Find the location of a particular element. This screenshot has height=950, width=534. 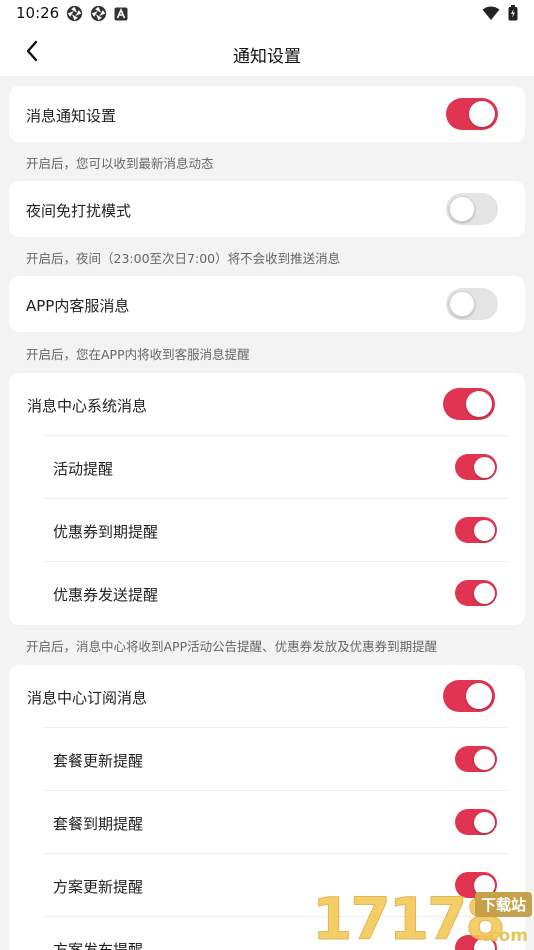

app-service-hint: 开启后，您在APP内将收到客服消息提醒 is located at coordinates (138, 354).